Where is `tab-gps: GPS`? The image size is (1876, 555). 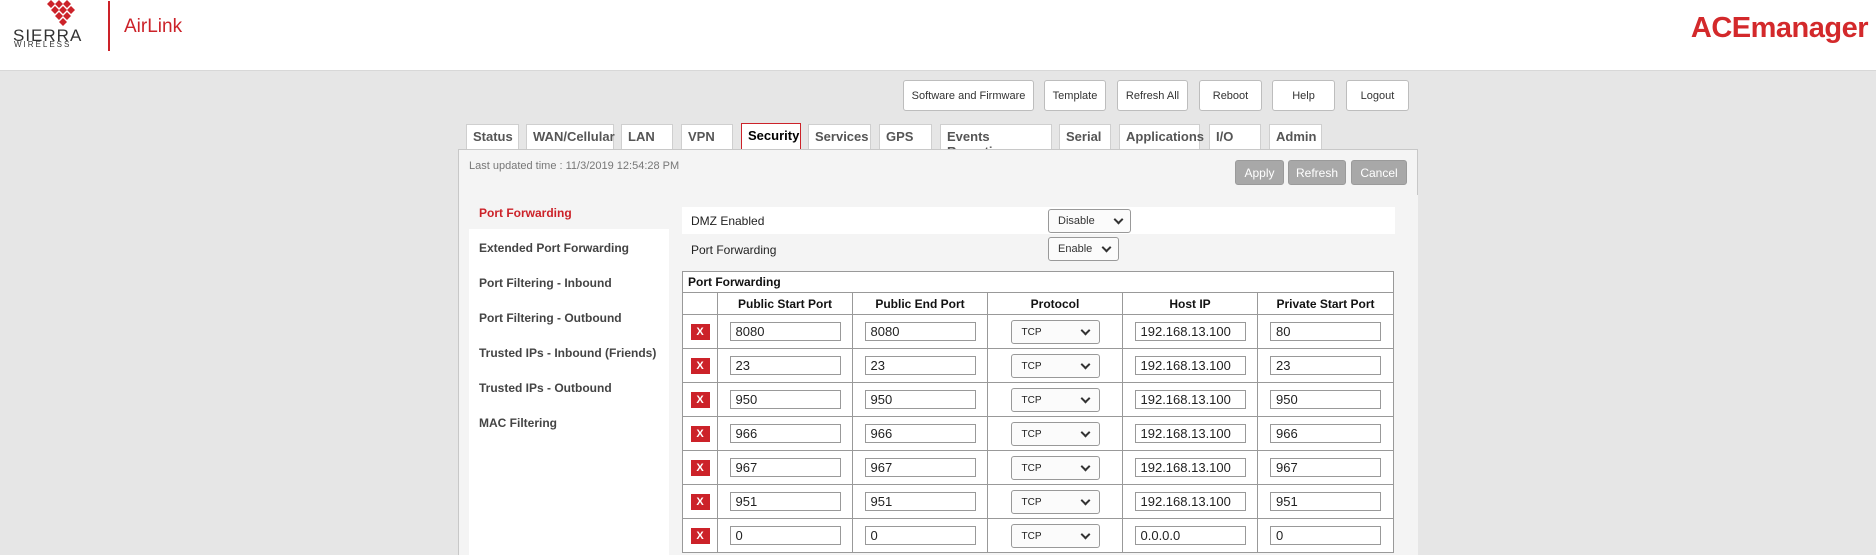 tab-gps: GPS is located at coordinates (905, 137).